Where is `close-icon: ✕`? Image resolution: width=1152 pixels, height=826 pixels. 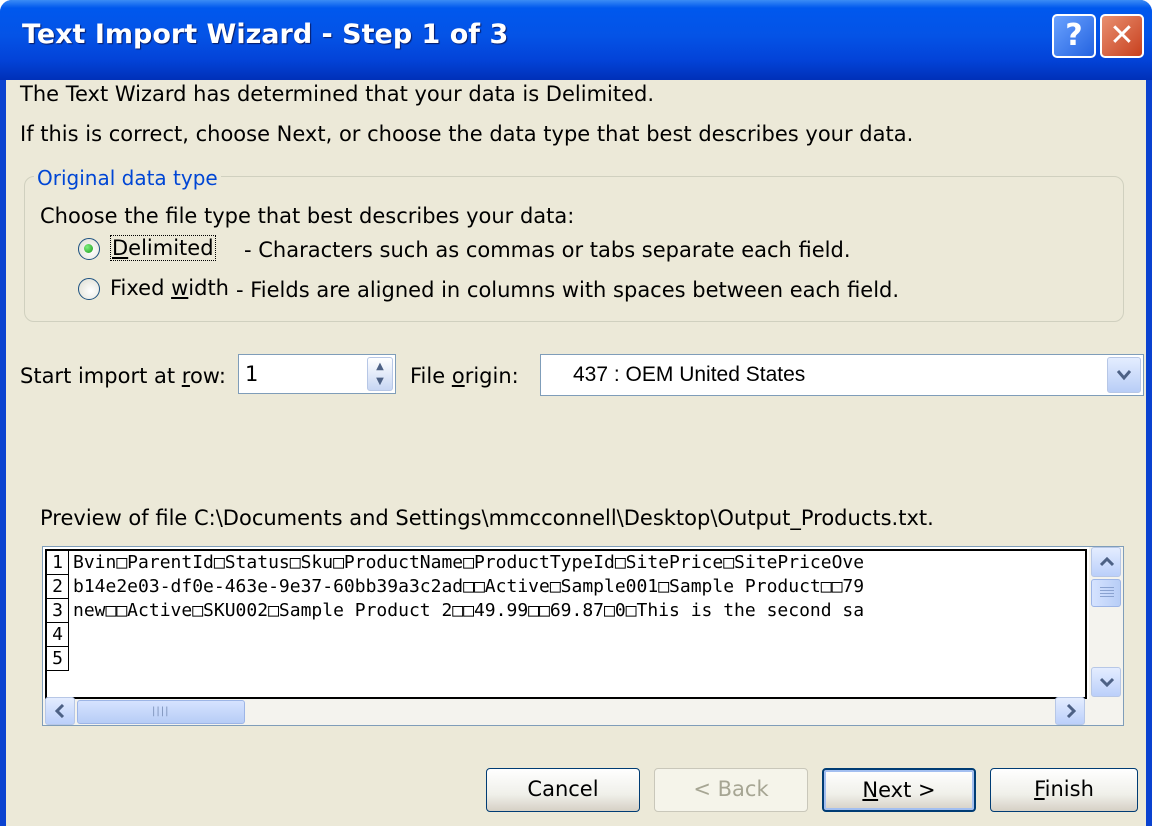
close-icon: ✕ is located at coordinates (1122, 35).